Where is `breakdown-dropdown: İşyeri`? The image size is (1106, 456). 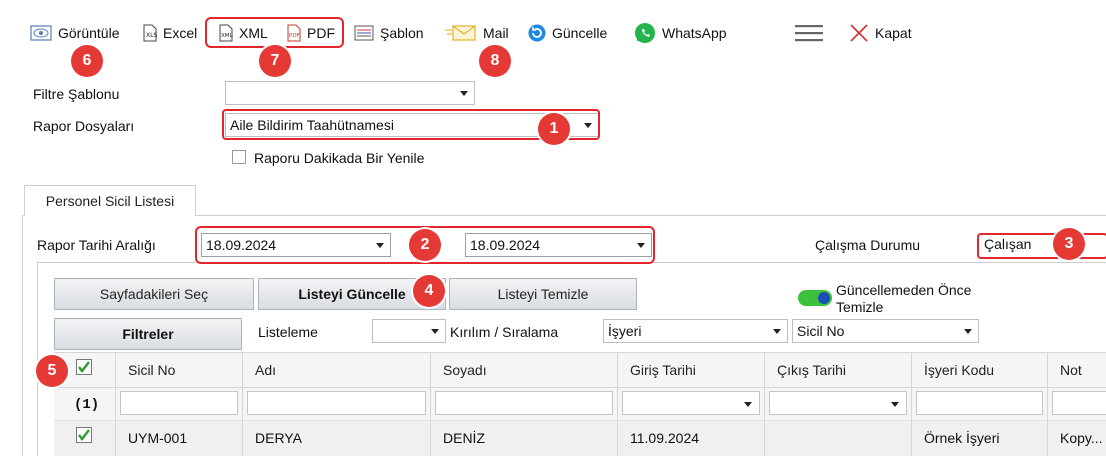 breakdown-dropdown: İşyeri is located at coordinates (695, 331).